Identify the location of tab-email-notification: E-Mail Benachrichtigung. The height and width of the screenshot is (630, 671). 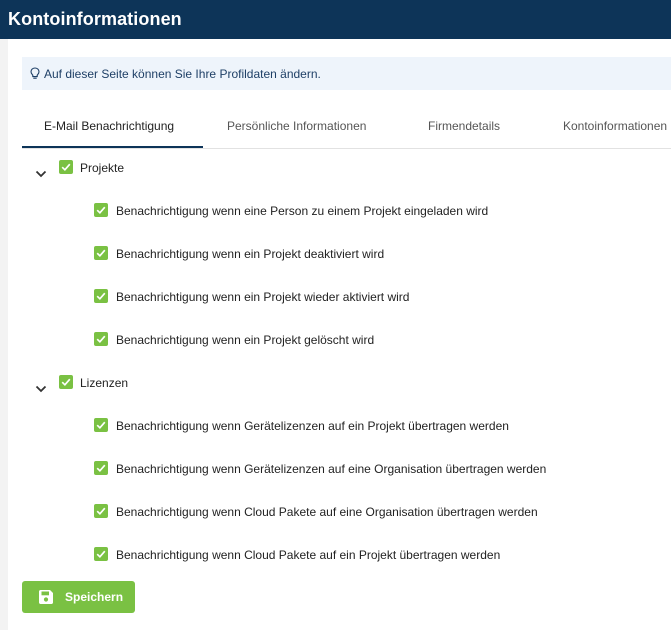
(112, 128).